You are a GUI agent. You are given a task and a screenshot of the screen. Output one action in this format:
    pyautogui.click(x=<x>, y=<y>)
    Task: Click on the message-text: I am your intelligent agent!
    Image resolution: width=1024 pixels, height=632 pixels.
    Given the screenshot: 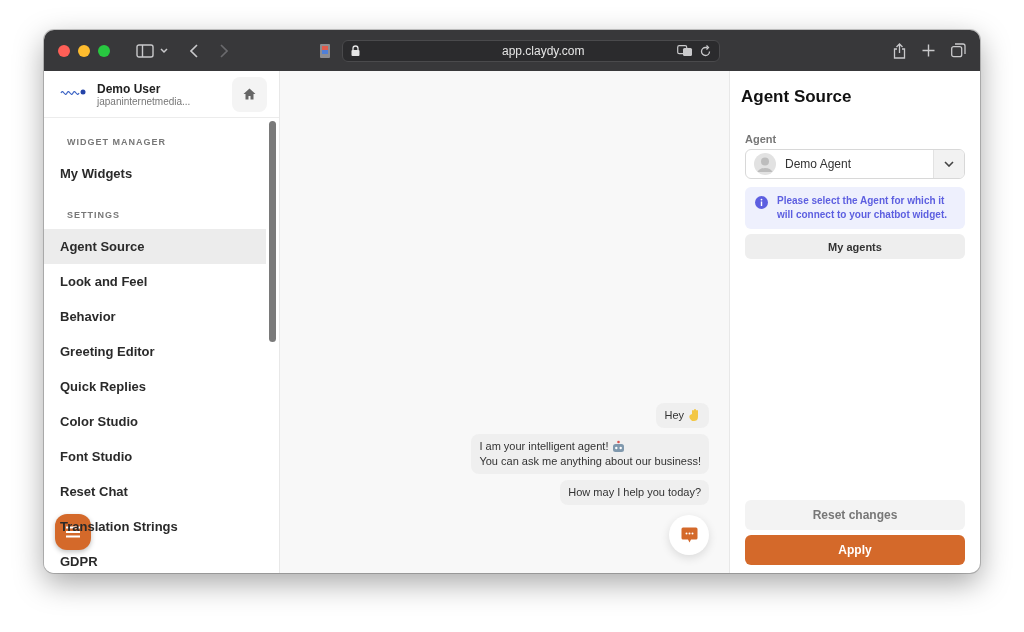 What is the action you would take?
    pyautogui.click(x=544, y=446)
    